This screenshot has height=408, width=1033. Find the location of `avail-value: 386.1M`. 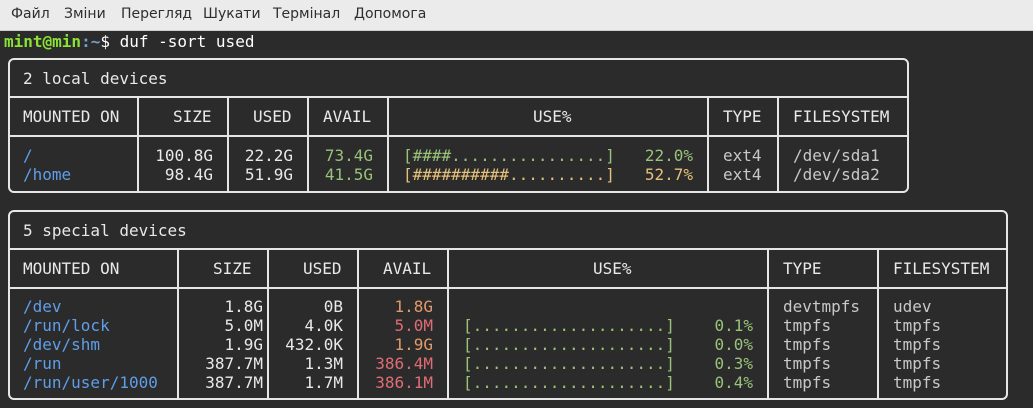

avail-value: 386.1M is located at coordinates (404, 382).